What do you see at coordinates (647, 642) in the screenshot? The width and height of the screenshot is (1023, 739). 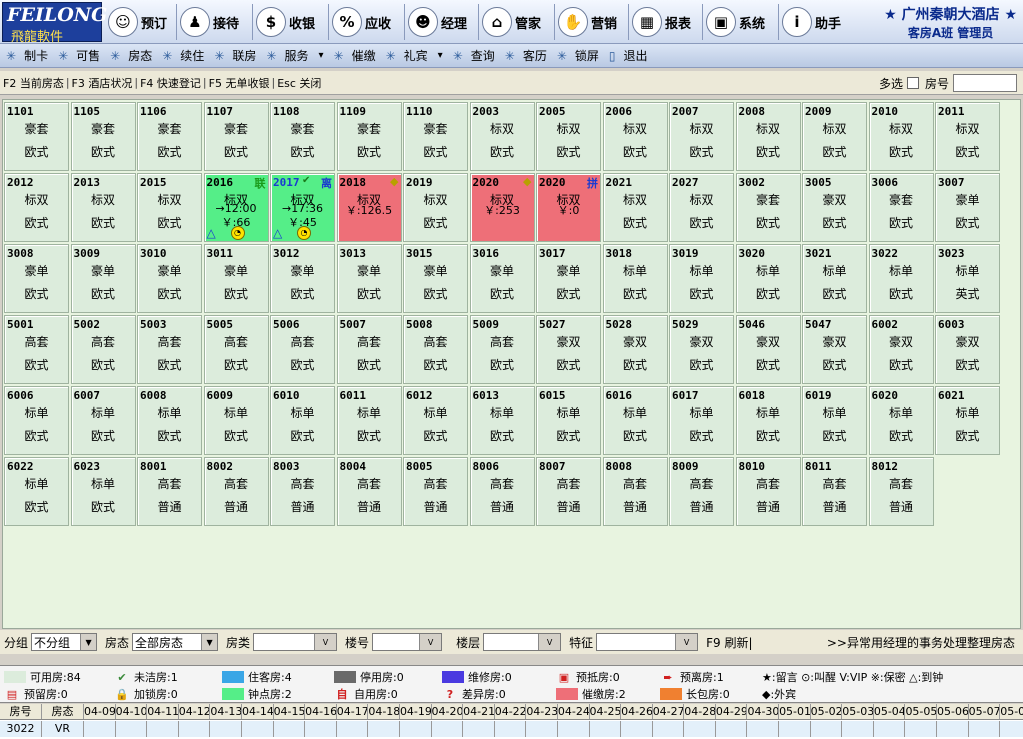 I see `feature-select: V` at bounding box center [647, 642].